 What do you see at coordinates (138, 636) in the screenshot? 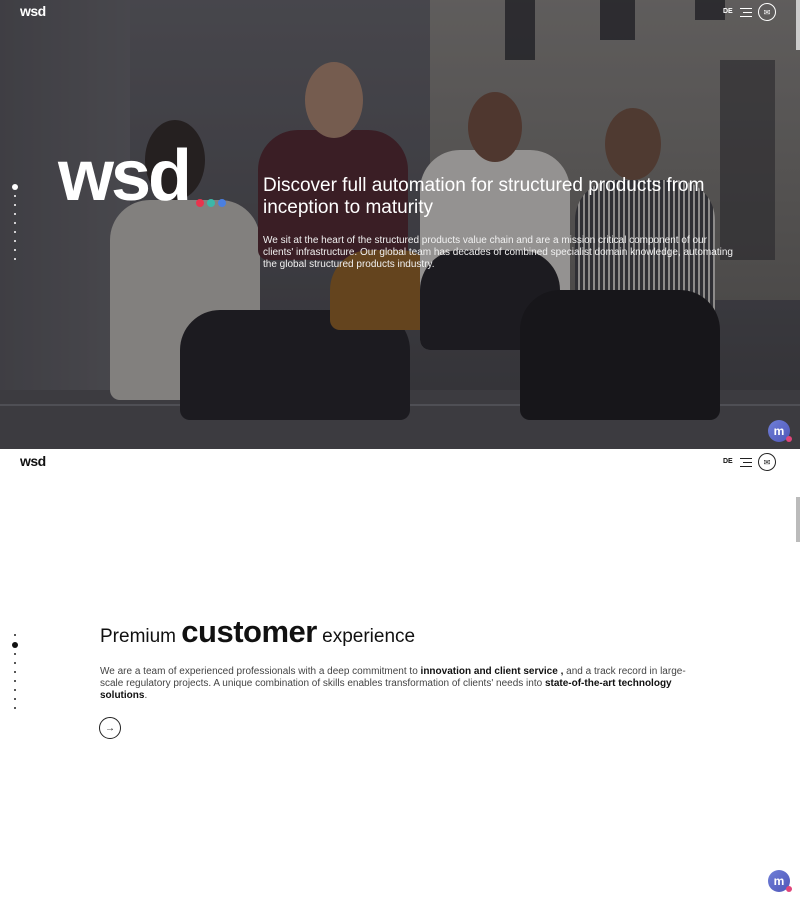
I see `title-prefix: Premium` at bounding box center [138, 636].